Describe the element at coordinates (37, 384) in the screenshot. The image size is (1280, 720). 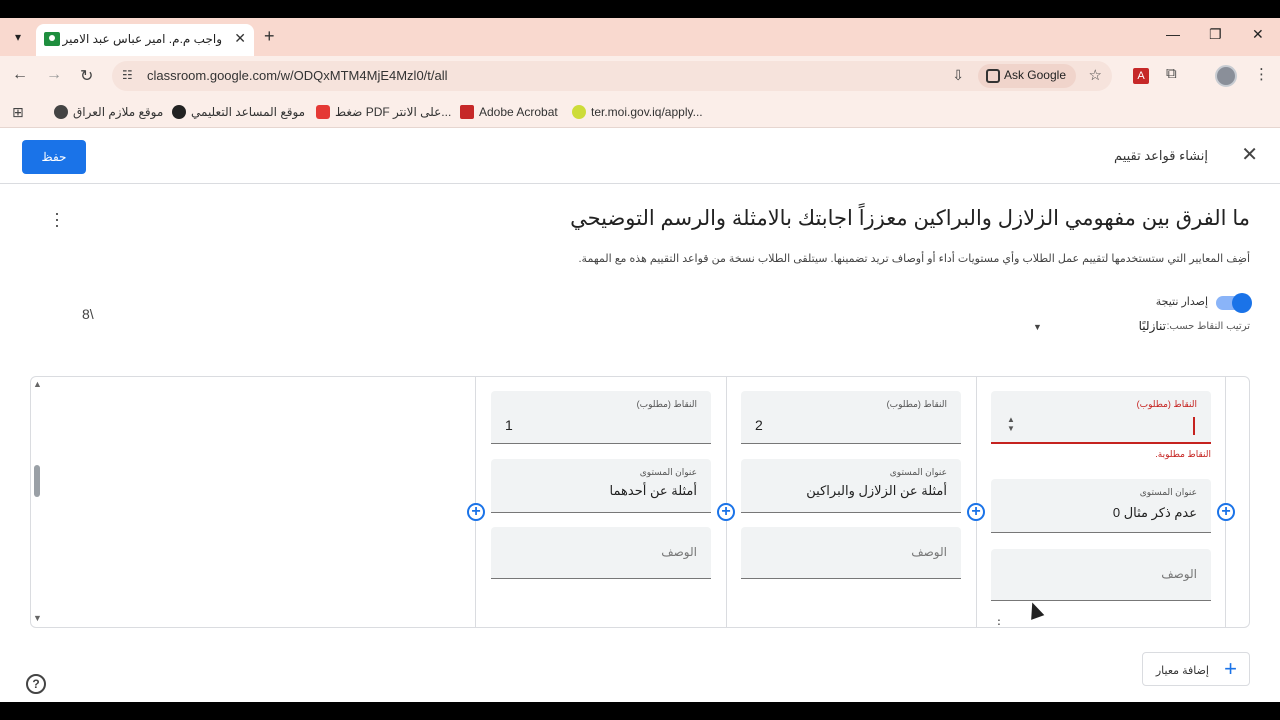
I see `scroll-up-icon: ▲` at that location.